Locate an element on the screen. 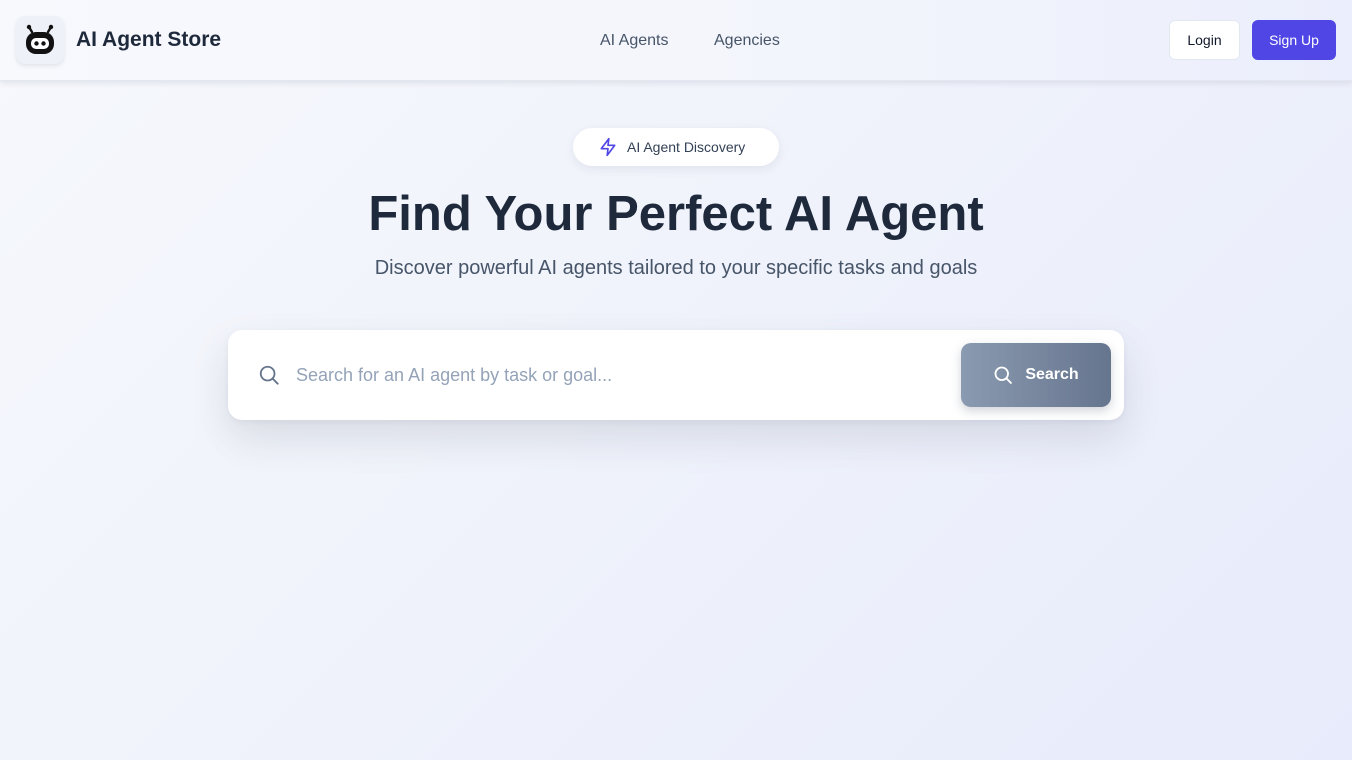  hero-badge: AI Agent Discovery is located at coordinates (676, 147).